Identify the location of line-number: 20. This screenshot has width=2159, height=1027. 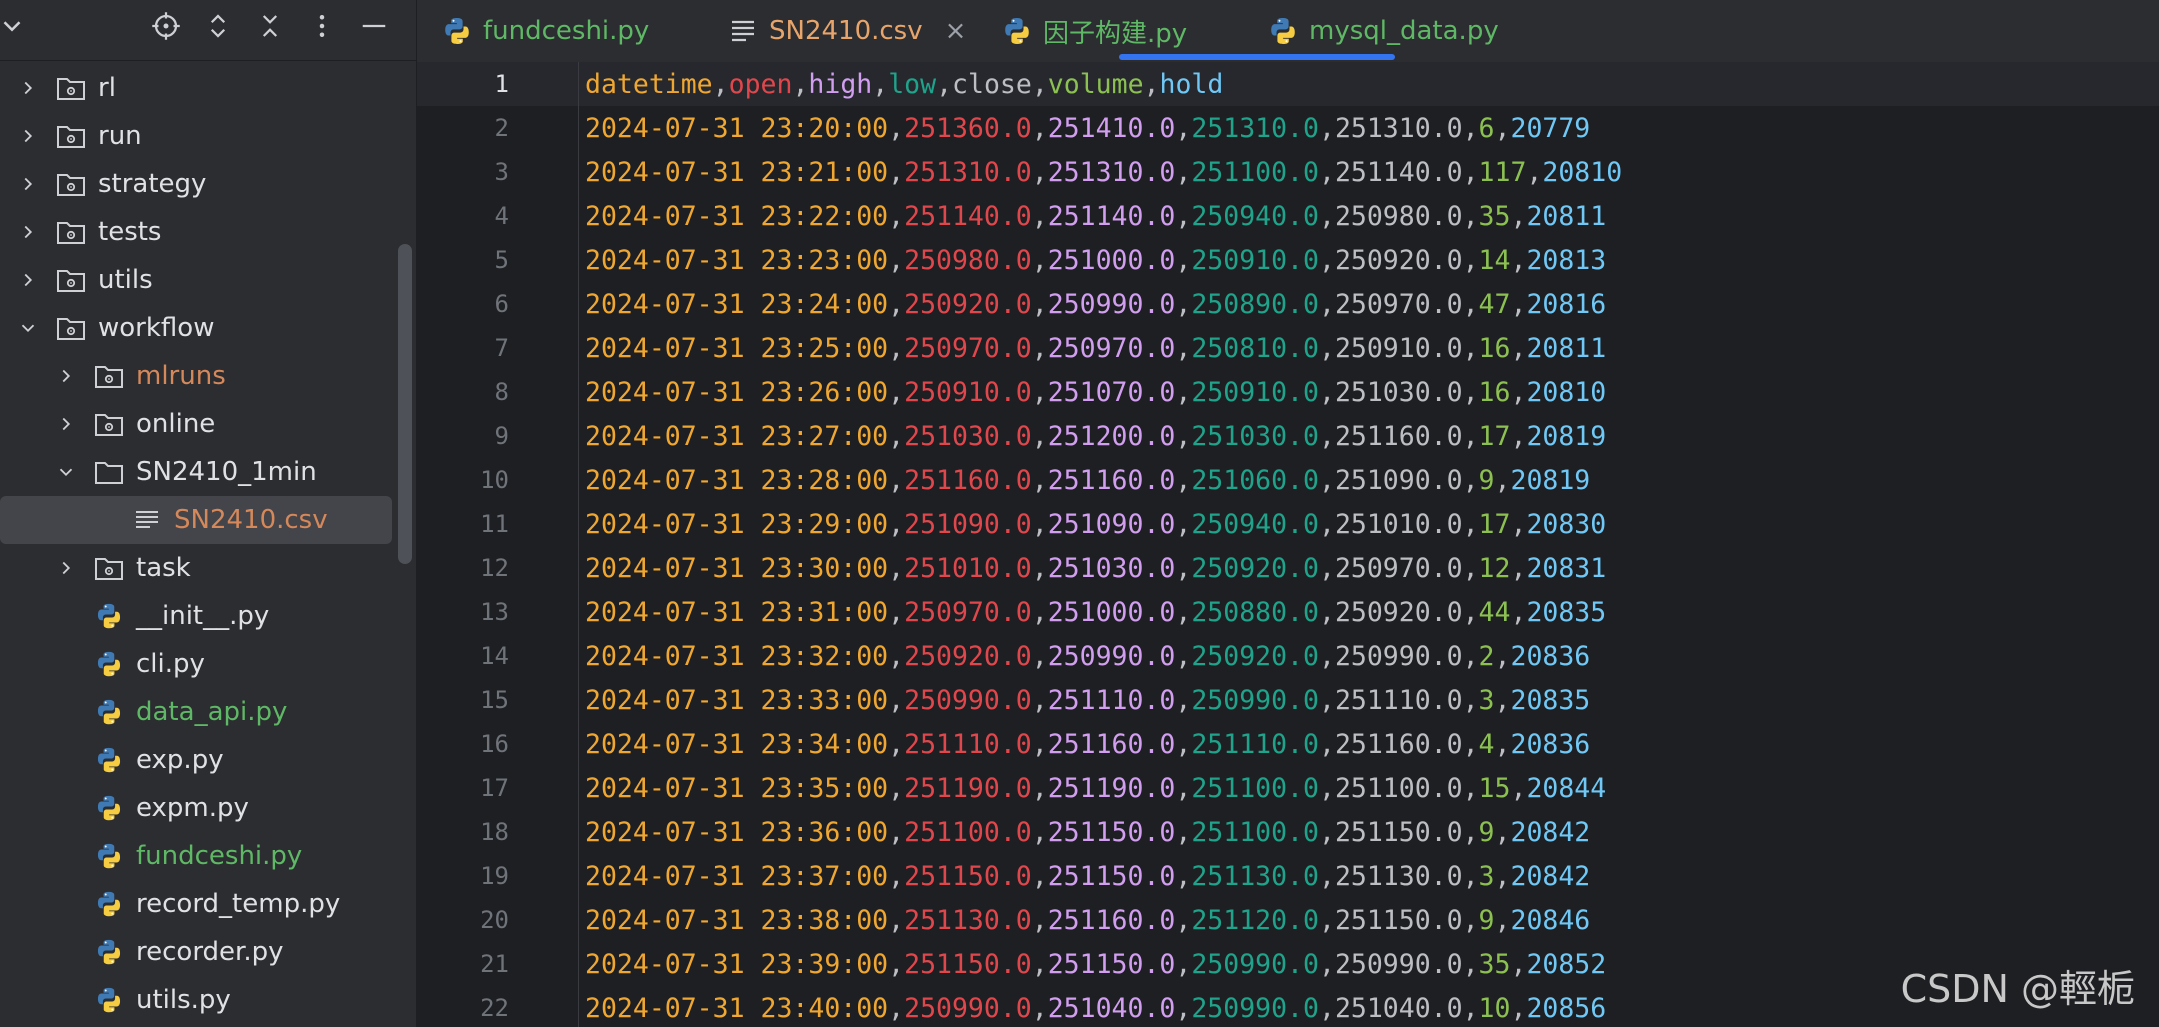
(463, 920).